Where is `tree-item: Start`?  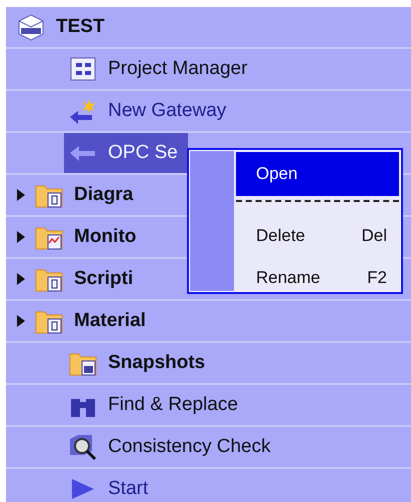 tree-item: Start is located at coordinates (128, 489).